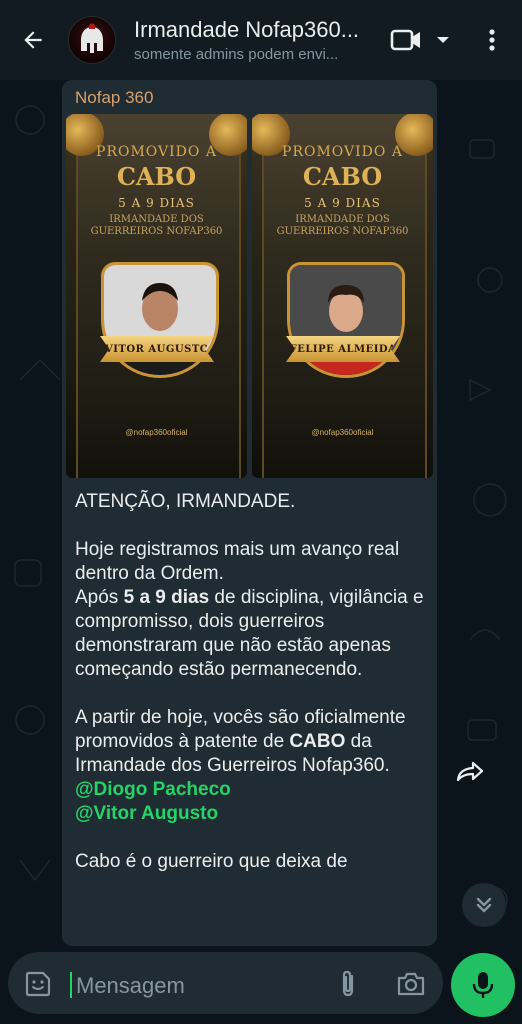 The image size is (522, 1024). Describe the element at coordinates (411, 984) in the screenshot. I see `camera-icon` at that location.